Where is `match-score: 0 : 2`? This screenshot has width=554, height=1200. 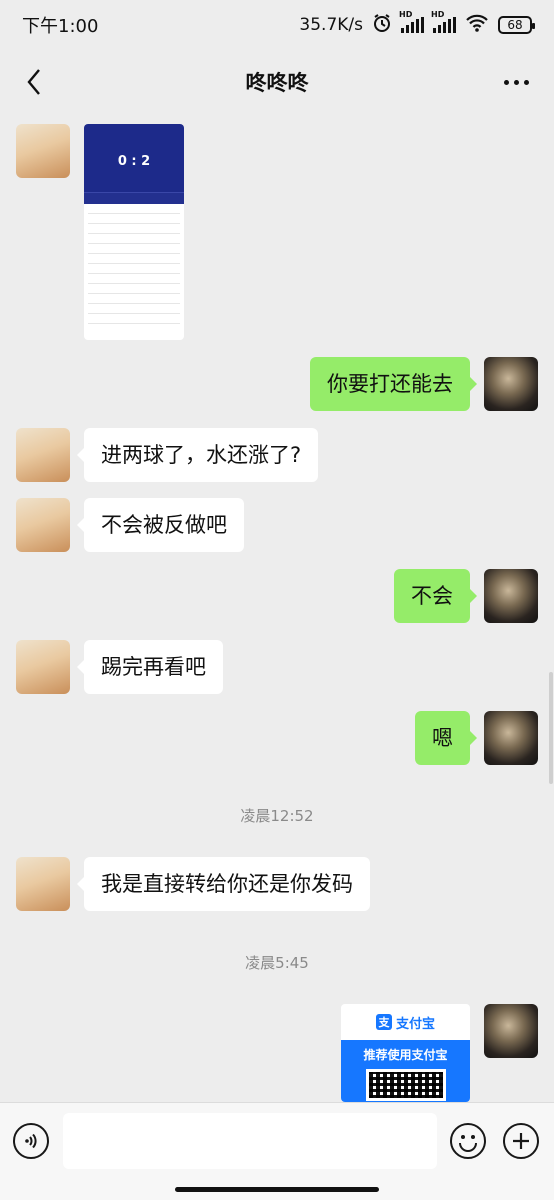
match-score: 0 : 2 is located at coordinates (134, 161).